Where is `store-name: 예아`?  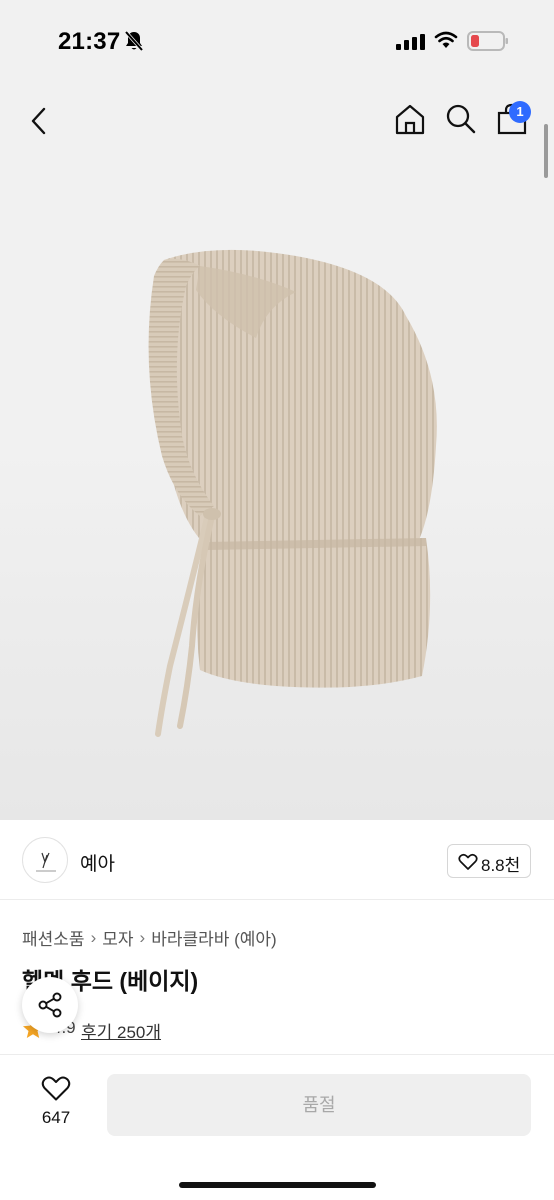
store-name: 예아 is located at coordinates (97, 862).